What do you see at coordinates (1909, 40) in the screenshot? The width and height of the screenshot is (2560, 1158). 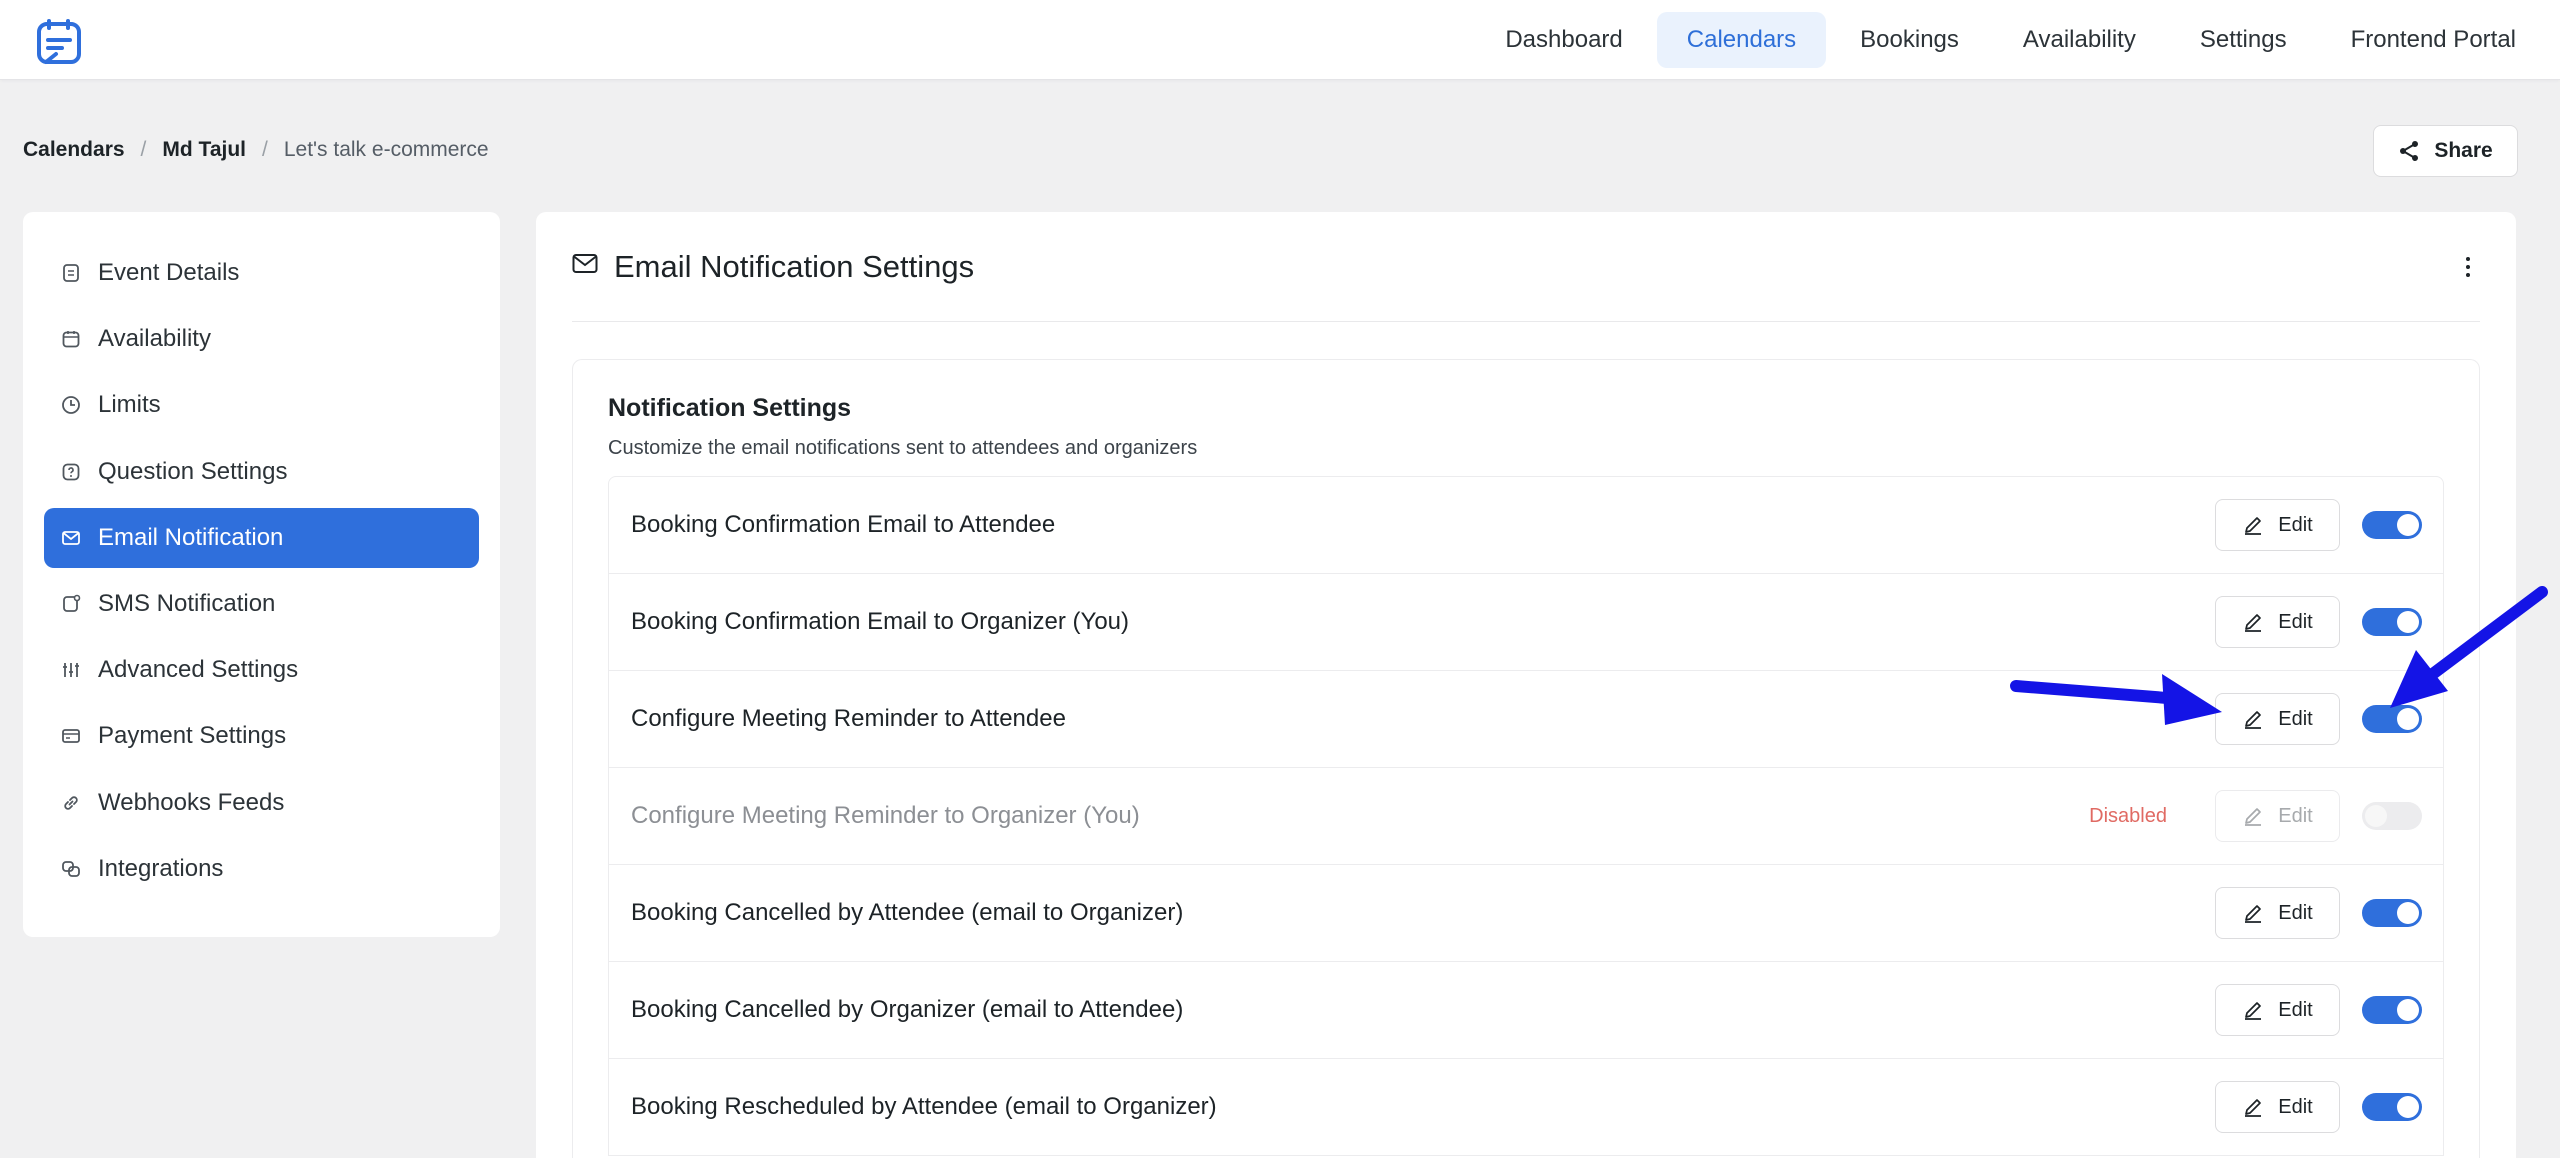 I see `nav-bookings: Bookings` at bounding box center [1909, 40].